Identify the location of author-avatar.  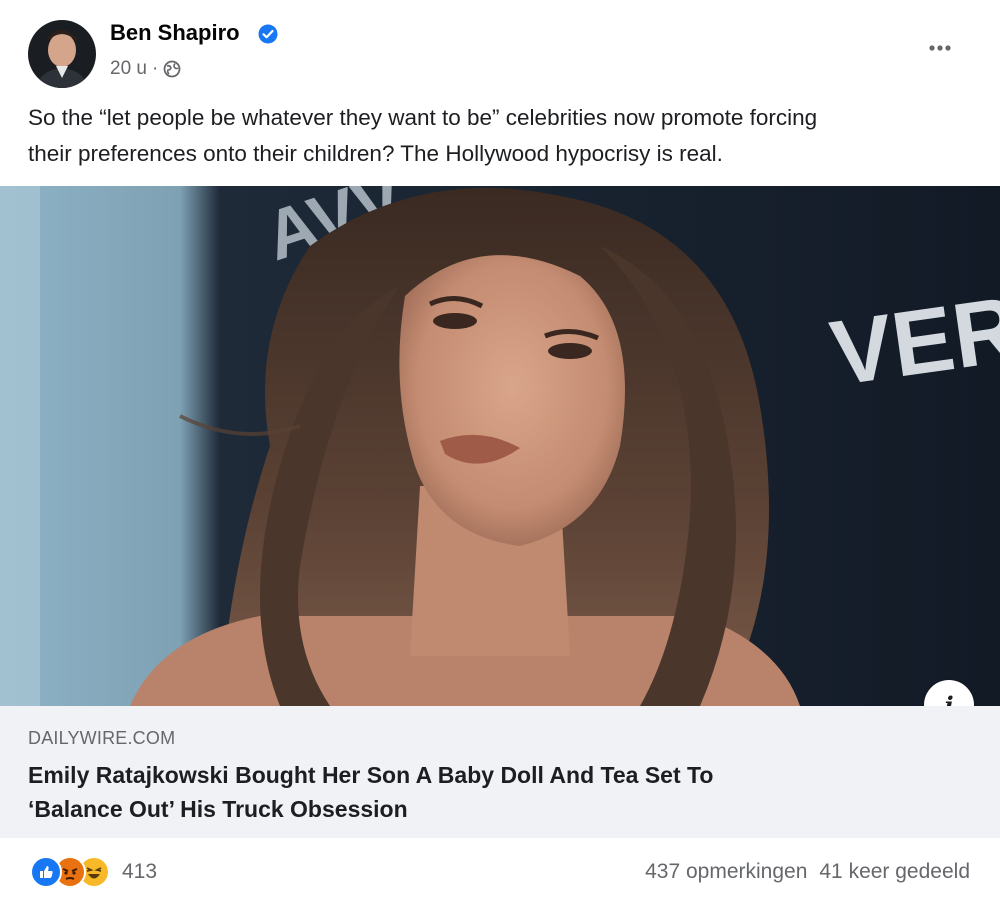
(62, 54).